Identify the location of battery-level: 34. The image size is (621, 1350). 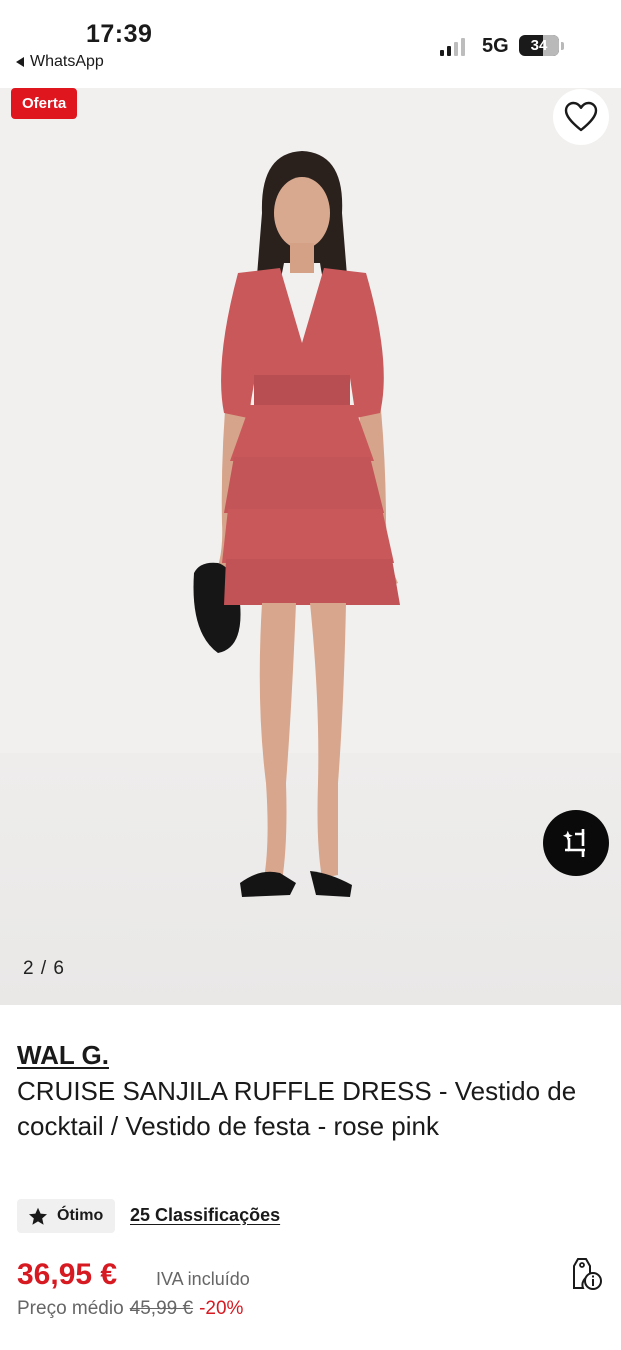
(539, 45).